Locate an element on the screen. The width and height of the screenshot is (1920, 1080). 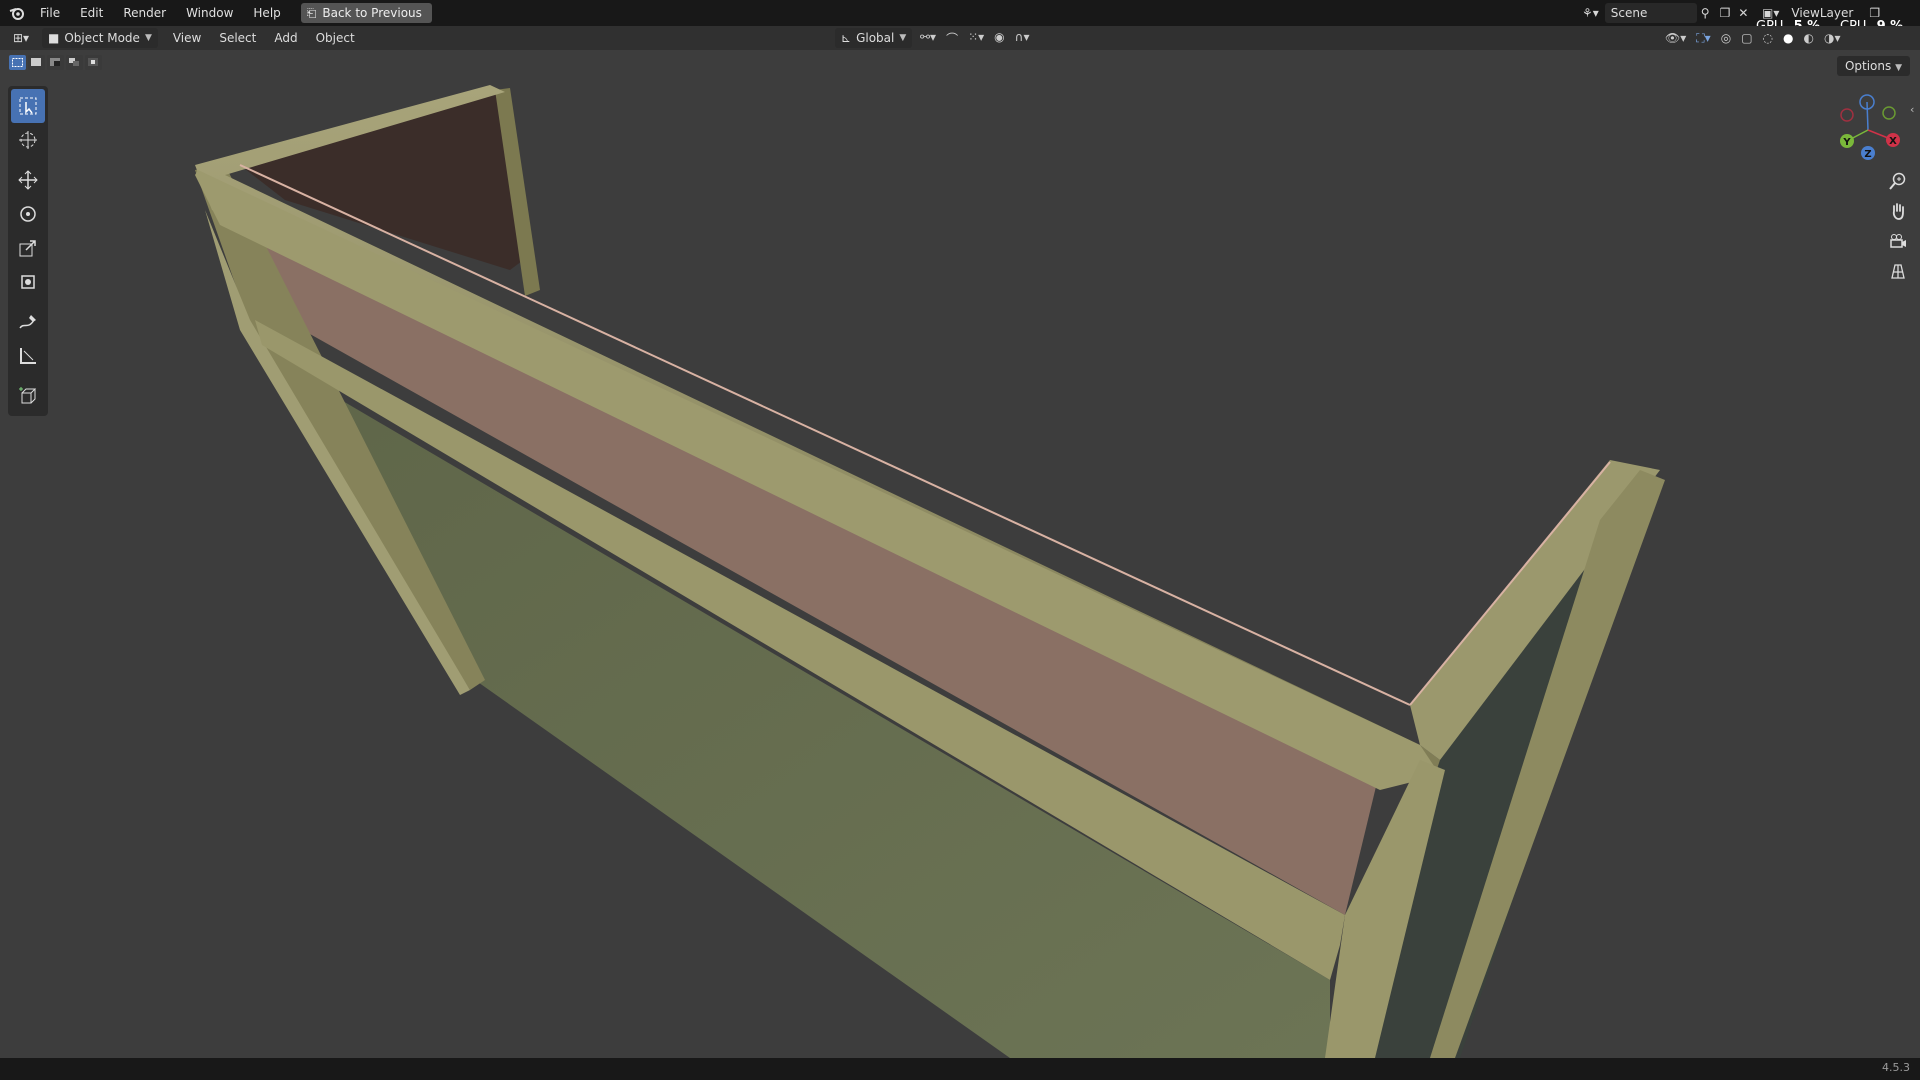
orientation-label: Global is located at coordinates (875, 38).